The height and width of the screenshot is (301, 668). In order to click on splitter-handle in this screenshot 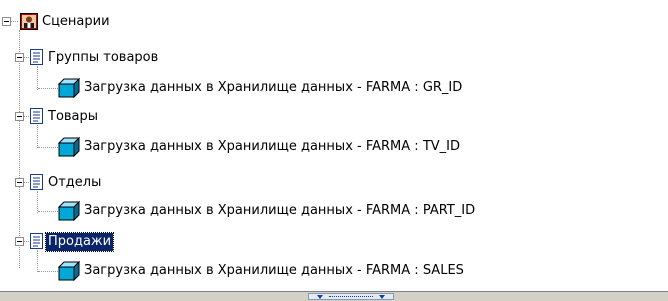, I will do `click(351, 296)`.